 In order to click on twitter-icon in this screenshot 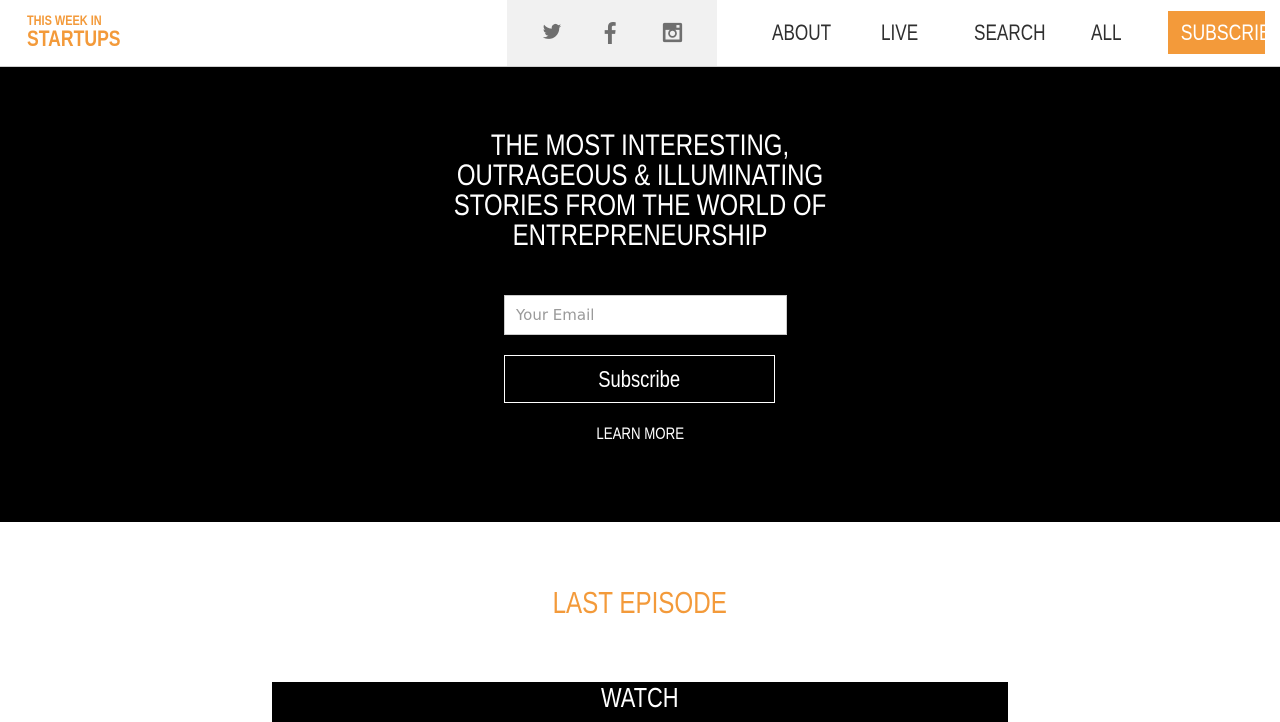, I will do `click(553, 33)`.